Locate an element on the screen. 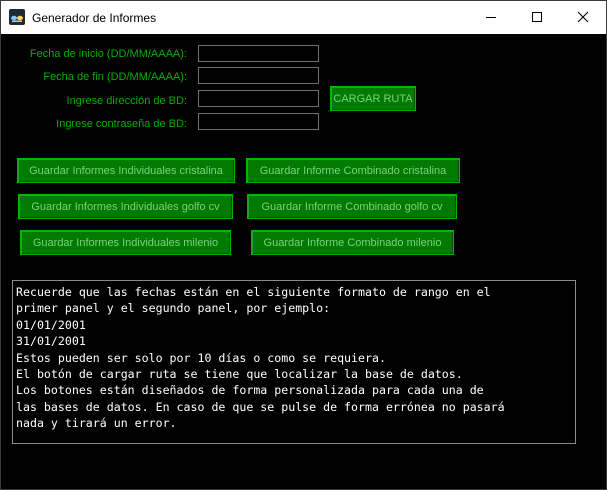 Image resolution: width=607 pixels, height=490 pixels. db-path-input is located at coordinates (258, 98).